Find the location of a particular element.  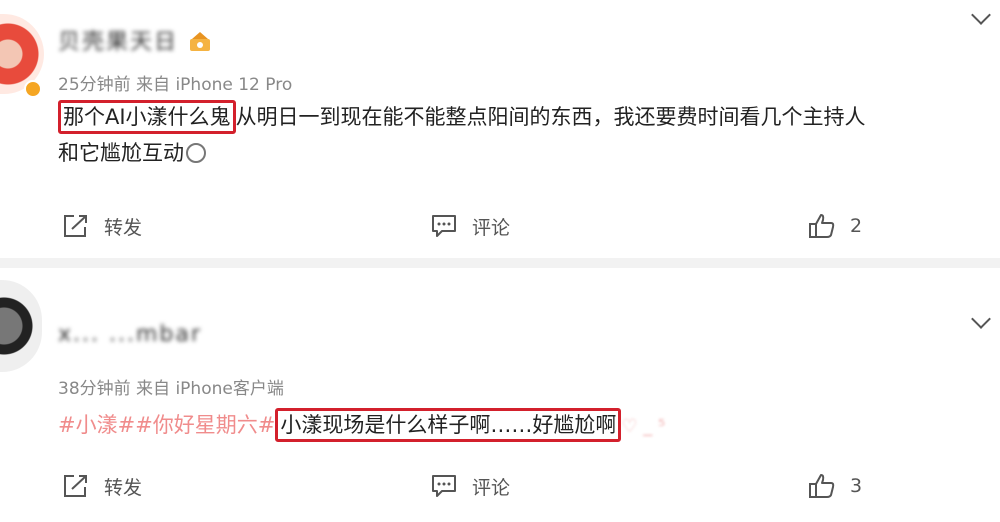

post-content: #小漾##你好星期六# 小漾现场是什么样子啊……好尴尬啊 ♡ _ ⁵ is located at coordinates (361, 426).